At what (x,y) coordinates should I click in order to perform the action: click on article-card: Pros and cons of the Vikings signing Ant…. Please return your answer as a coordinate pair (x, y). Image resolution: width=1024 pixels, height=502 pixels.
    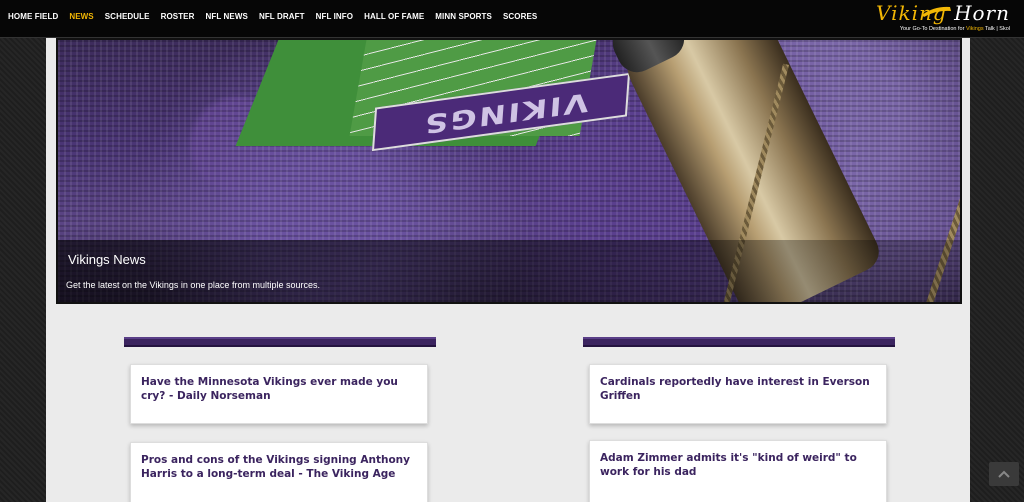
    Looking at the image, I should click on (279, 472).